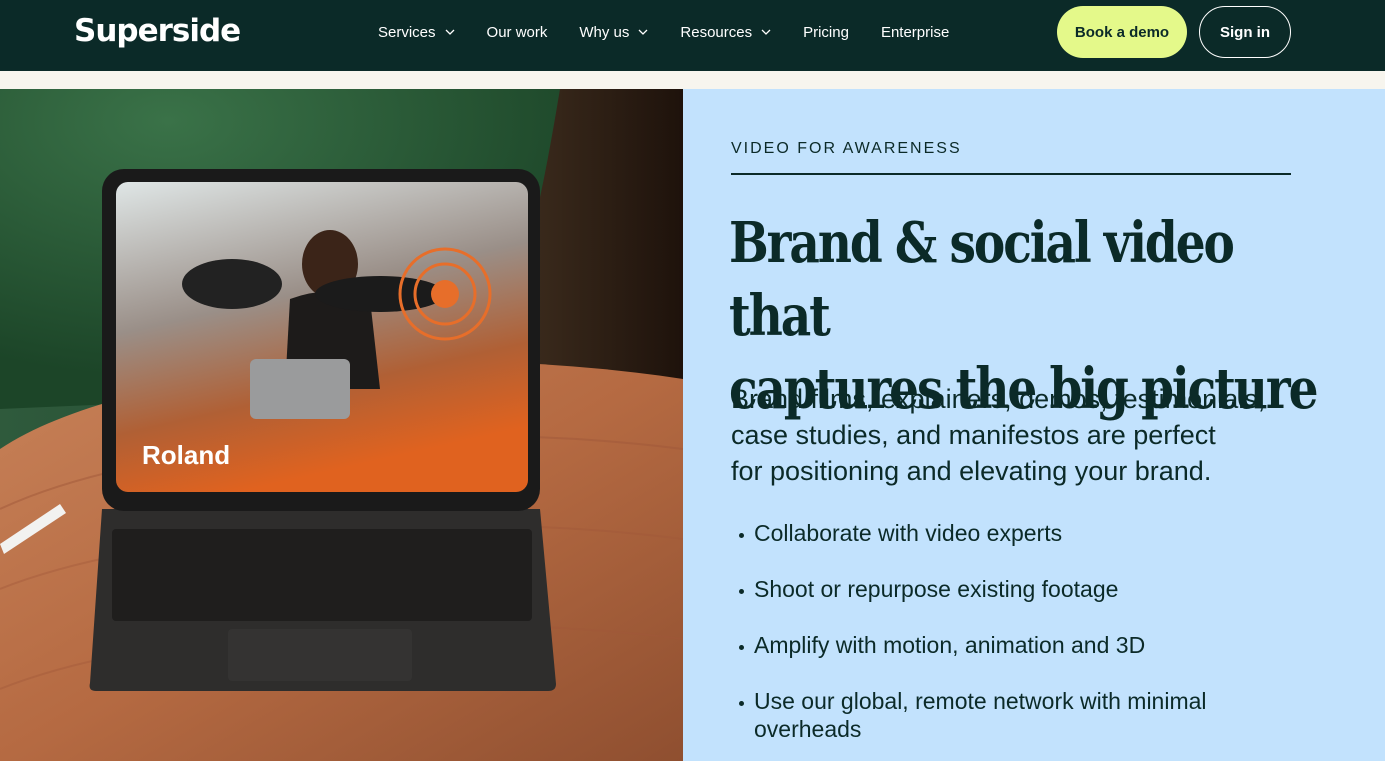  I want to click on lead-line: case studies, and manifestos are perfect, so click(973, 435).